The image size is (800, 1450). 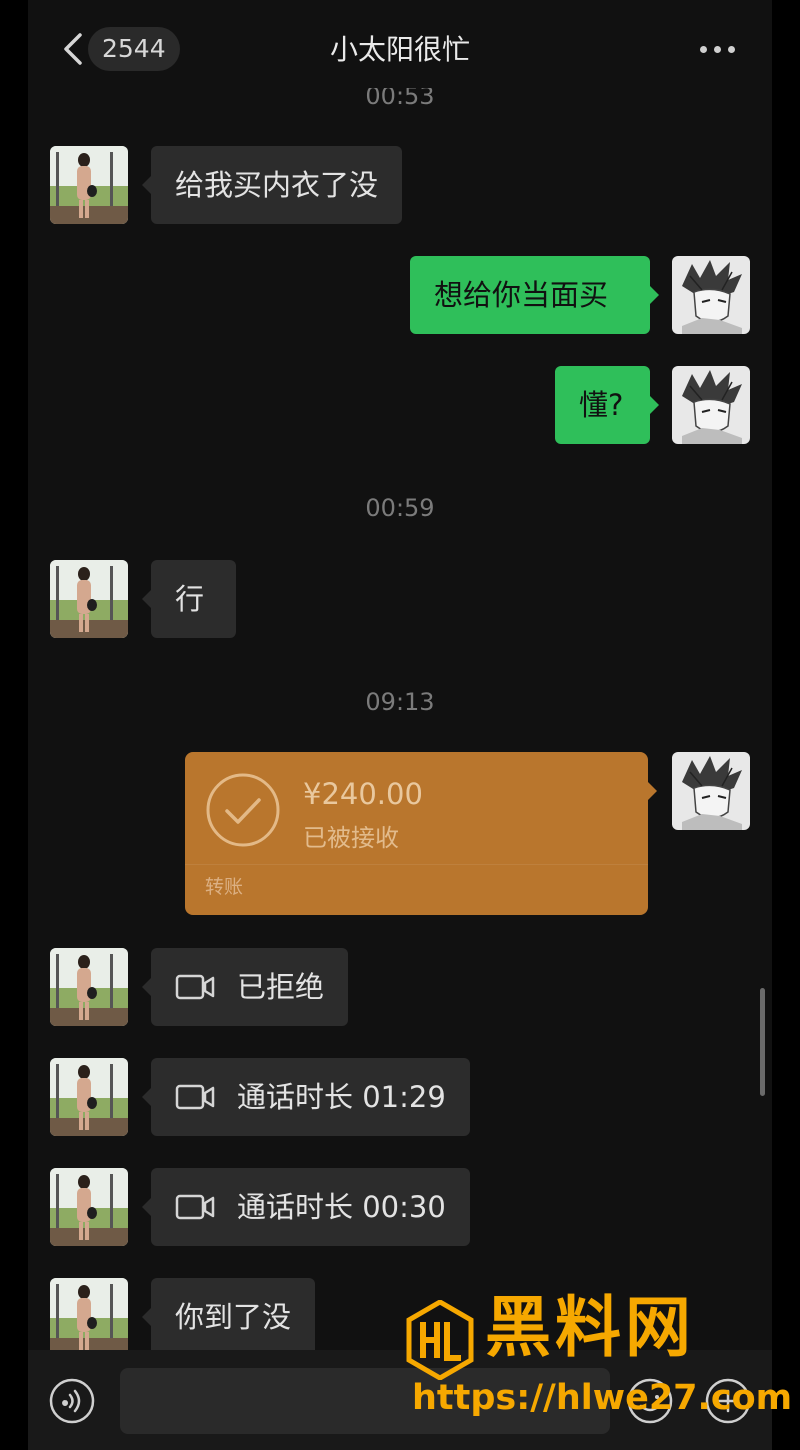 I want to click on video-call-message: 通话时长 01:29, so click(x=306, y=1097).